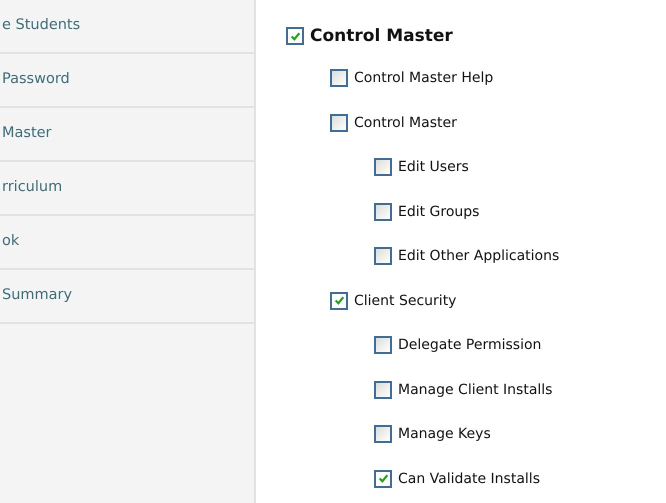  I want to click on checkbox-label: Edit Other Applications, so click(479, 256).